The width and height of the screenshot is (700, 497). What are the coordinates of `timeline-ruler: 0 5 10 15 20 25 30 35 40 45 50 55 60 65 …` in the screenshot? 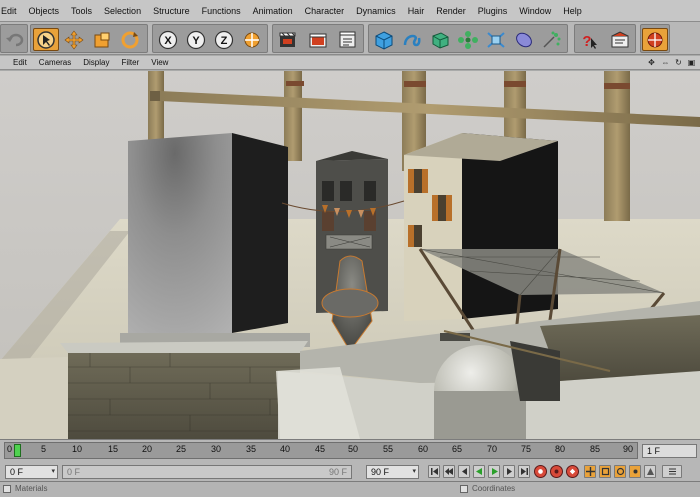 It's located at (321, 450).